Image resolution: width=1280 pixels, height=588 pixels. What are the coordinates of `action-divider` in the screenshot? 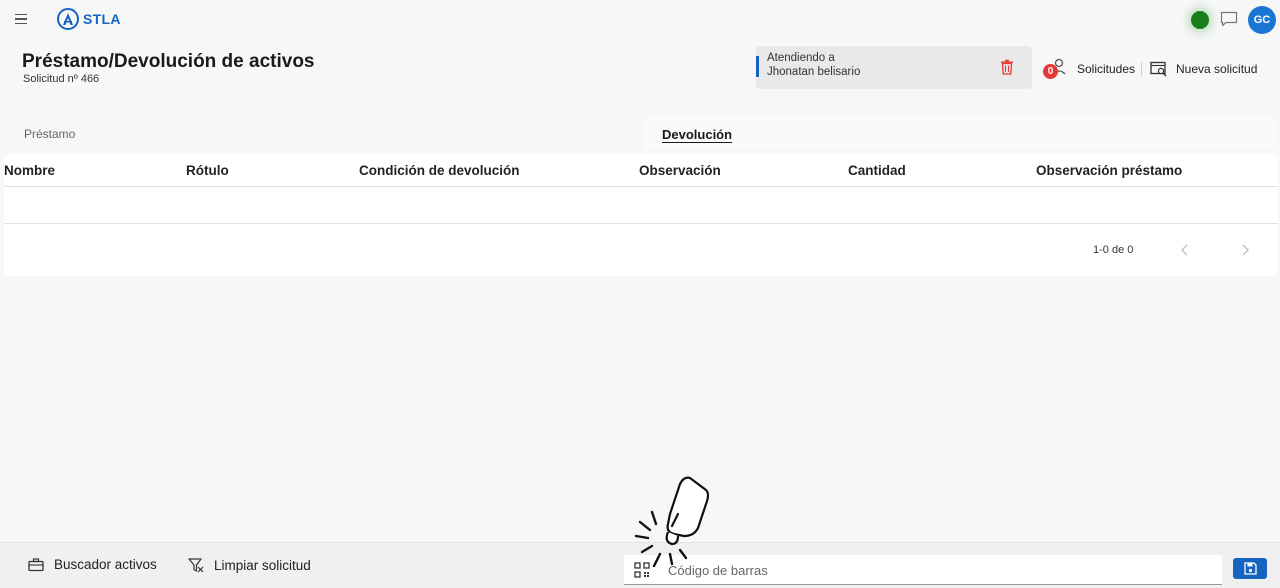 It's located at (1141, 69).